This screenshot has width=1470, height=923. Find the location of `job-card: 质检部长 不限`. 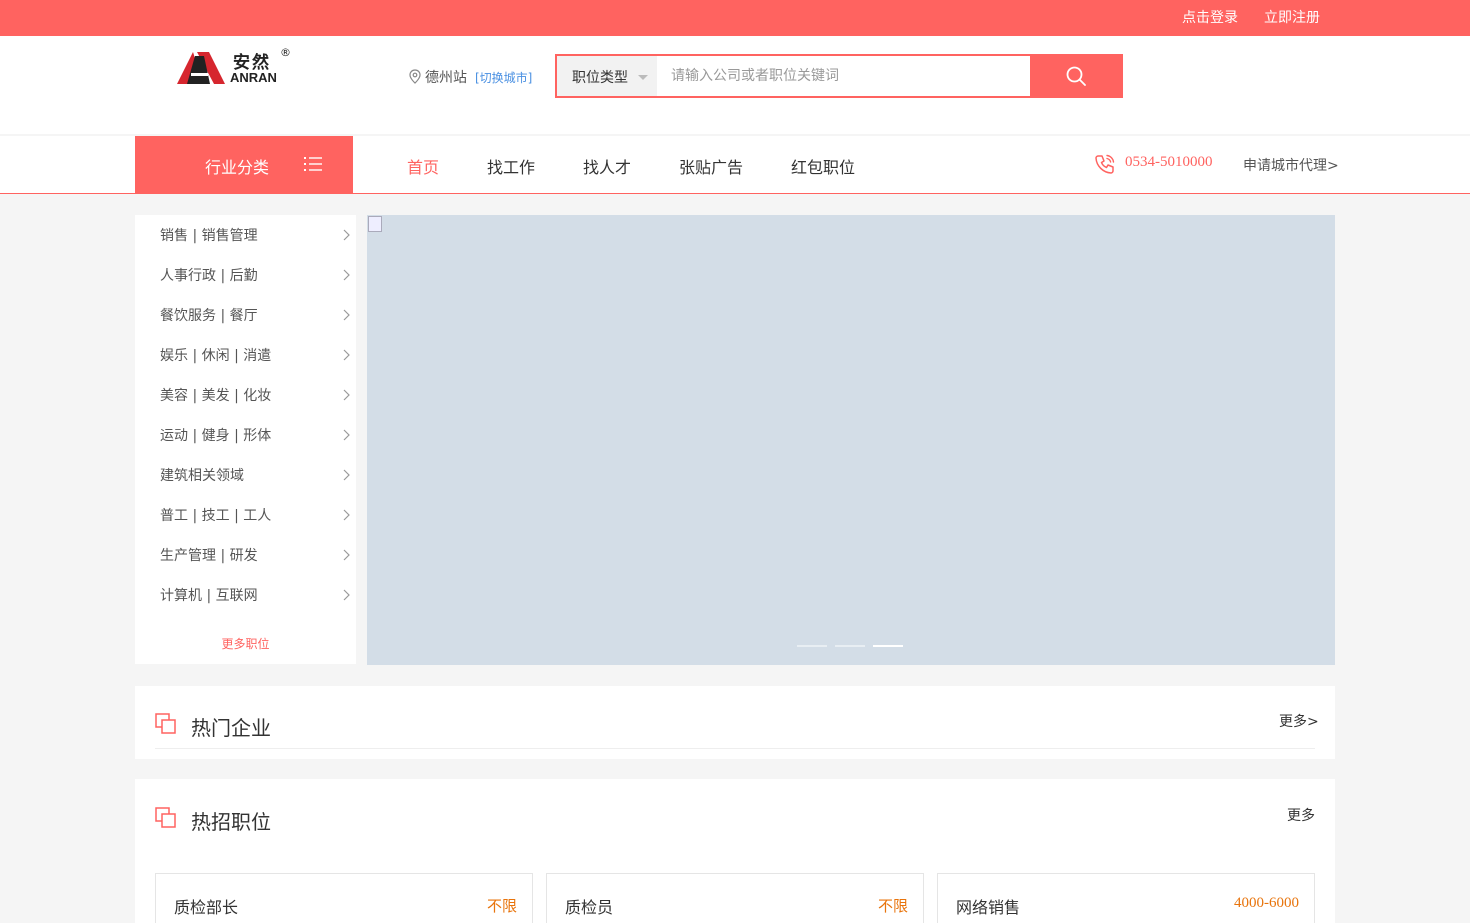

job-card: 质检部长 不限 is located at coordinates (344, 898).